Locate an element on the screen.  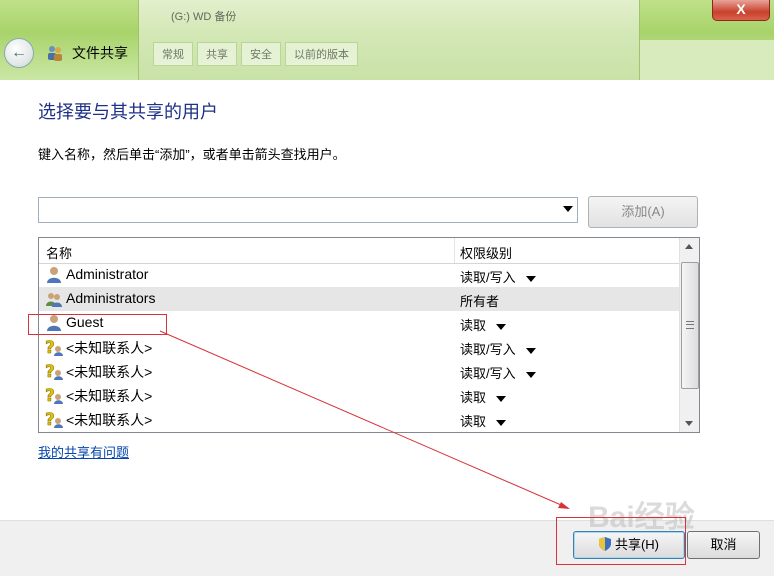
add-button: 添加(A) is located at coordinates (643, 212).